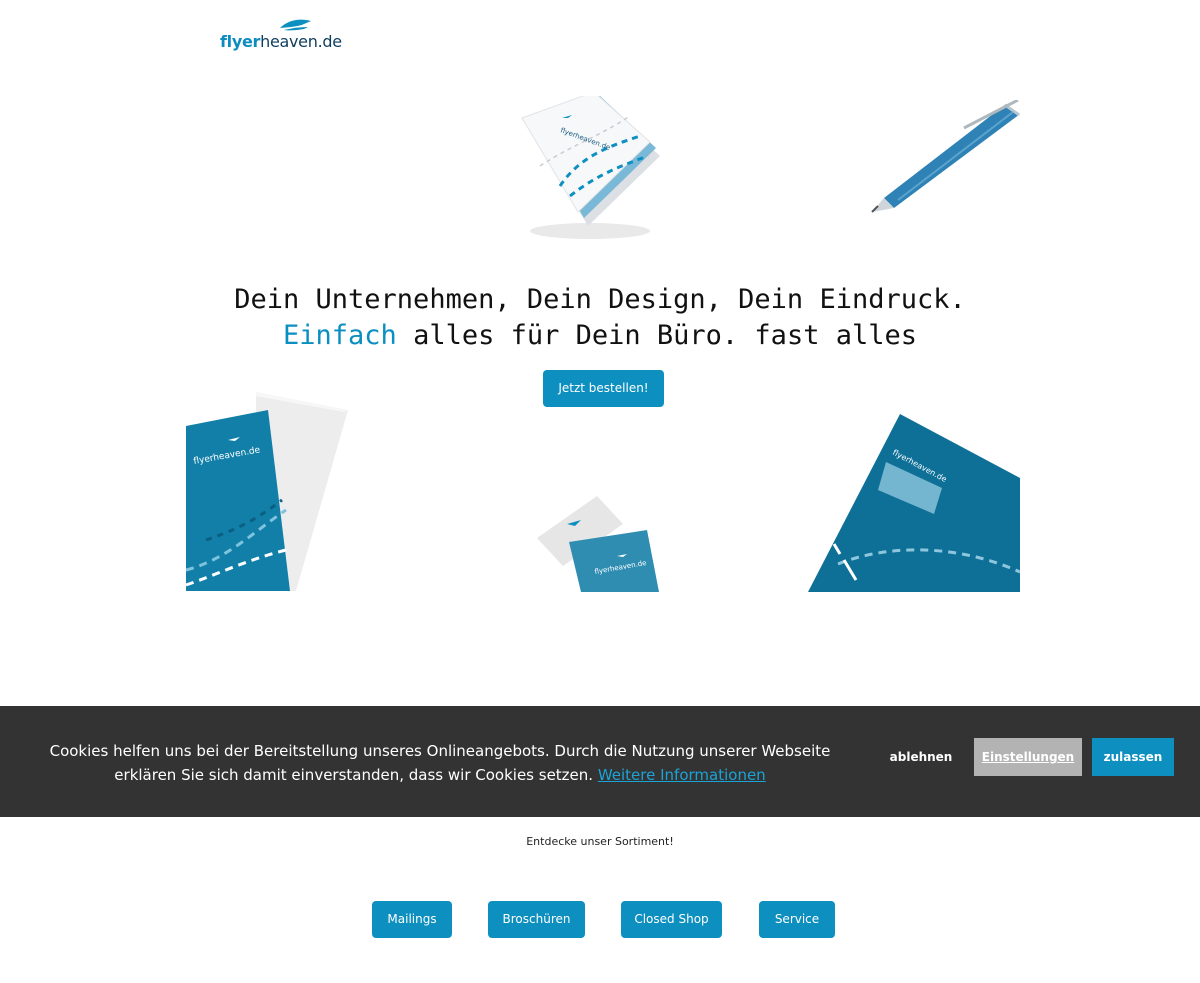 The image size is (1200, 983). I want to click on category-button-service: Service, so click(797, 919).